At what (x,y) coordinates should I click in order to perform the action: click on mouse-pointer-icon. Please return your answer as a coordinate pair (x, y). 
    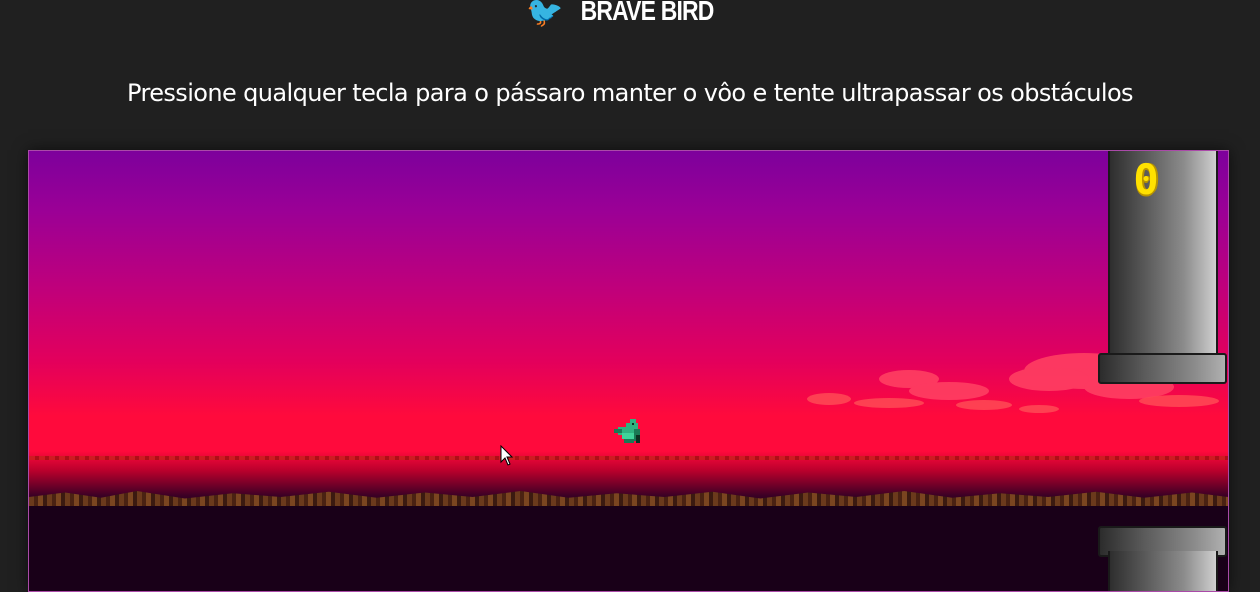
    Looking at the image, I should click on (507, 455).